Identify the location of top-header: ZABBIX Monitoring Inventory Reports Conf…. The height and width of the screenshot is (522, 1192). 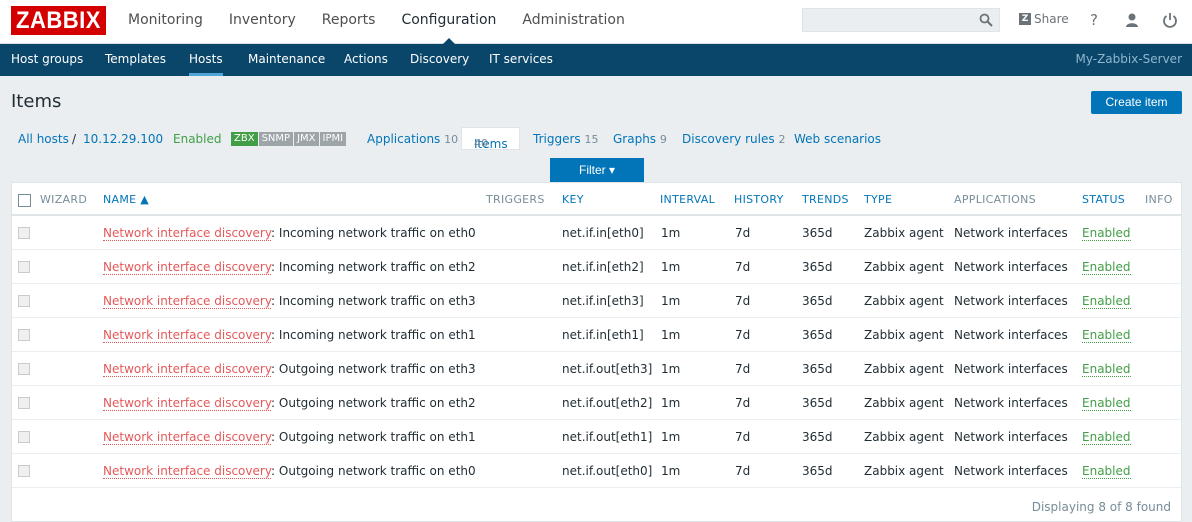
(596, 22).